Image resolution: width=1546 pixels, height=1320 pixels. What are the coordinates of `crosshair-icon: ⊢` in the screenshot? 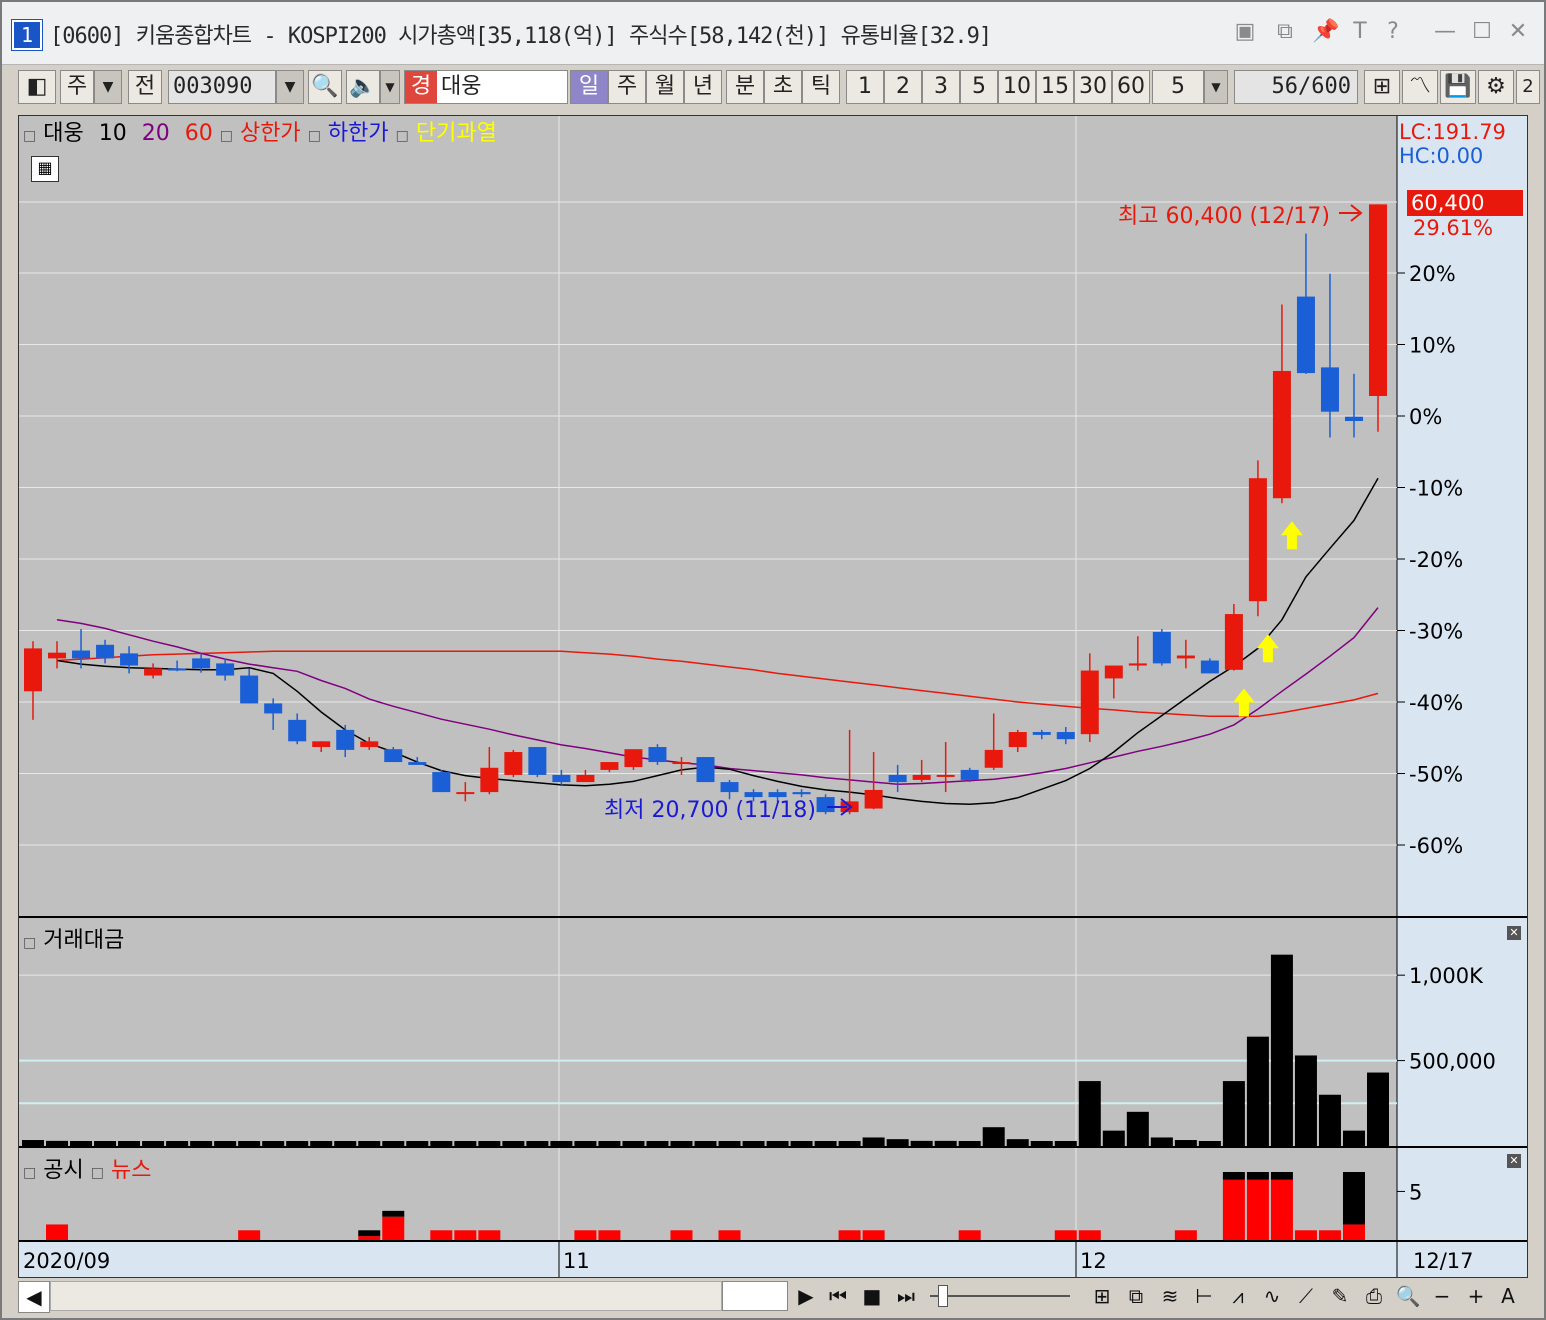 It's located at (1204, 1296).